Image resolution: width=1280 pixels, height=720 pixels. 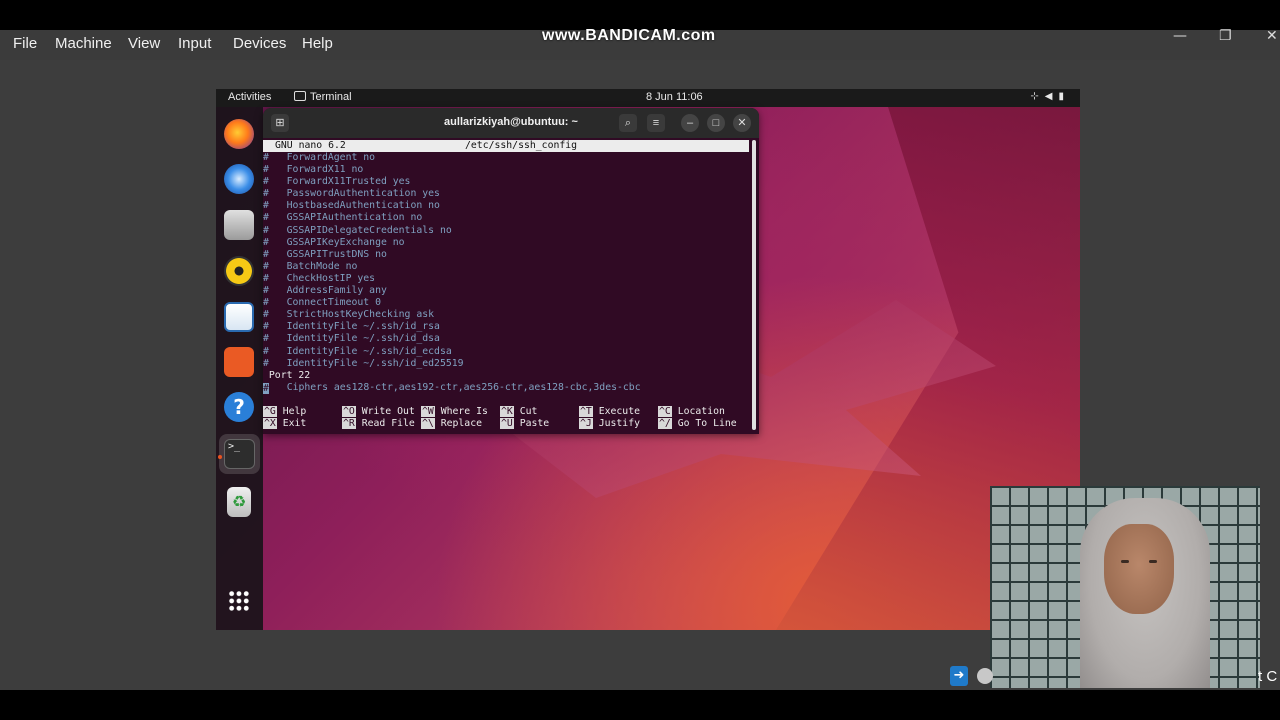 What do you see at coordinates (239, 601) in the screenshot?
I see `show-applications-icon` at bounding box center [239, 601].